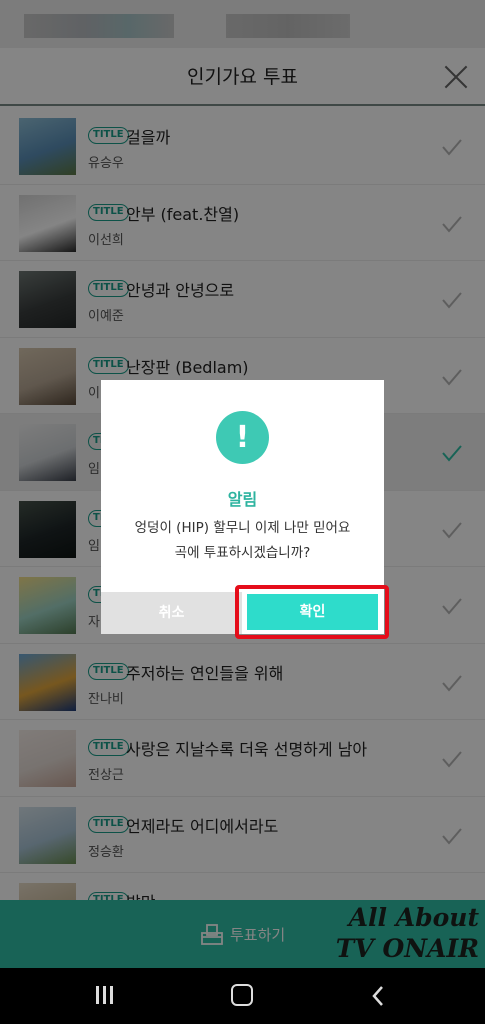 This screenshot has height=1024, width=485. I want to click on dialog-message-line2: 곡에 투표하시겠습니까?, so click(242, 553).